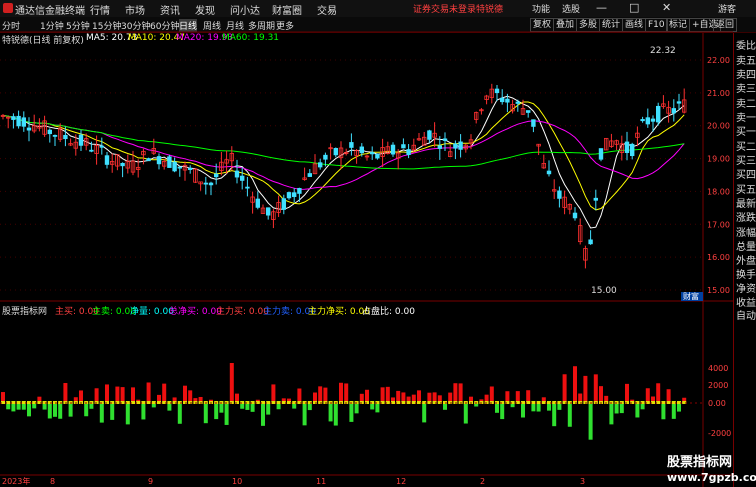  Describe the element at coordinates (746, 314) in the screenshot. I see `side-auto: 自动` at that location.